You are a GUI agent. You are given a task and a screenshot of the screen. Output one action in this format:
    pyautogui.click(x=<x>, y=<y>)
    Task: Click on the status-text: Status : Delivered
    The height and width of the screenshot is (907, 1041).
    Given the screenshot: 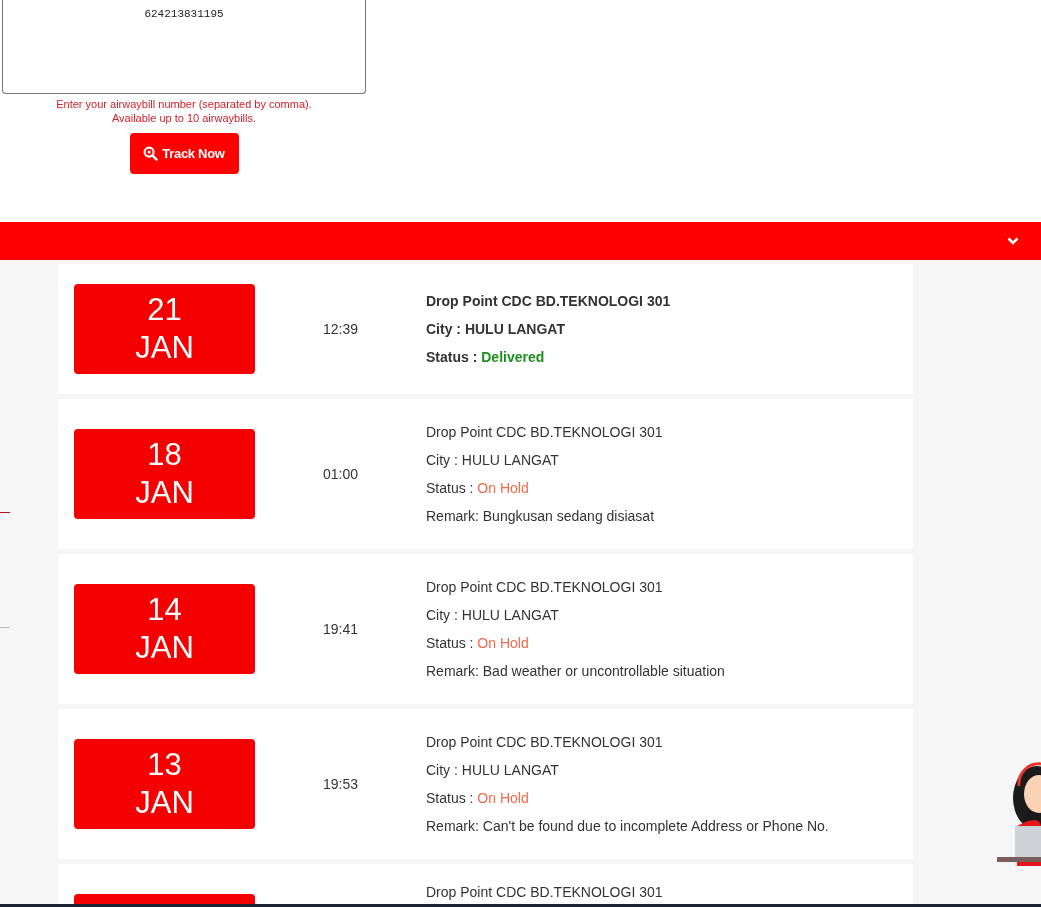 What is the action you would take?
    pyautogui.click(x=486, y=357)
    